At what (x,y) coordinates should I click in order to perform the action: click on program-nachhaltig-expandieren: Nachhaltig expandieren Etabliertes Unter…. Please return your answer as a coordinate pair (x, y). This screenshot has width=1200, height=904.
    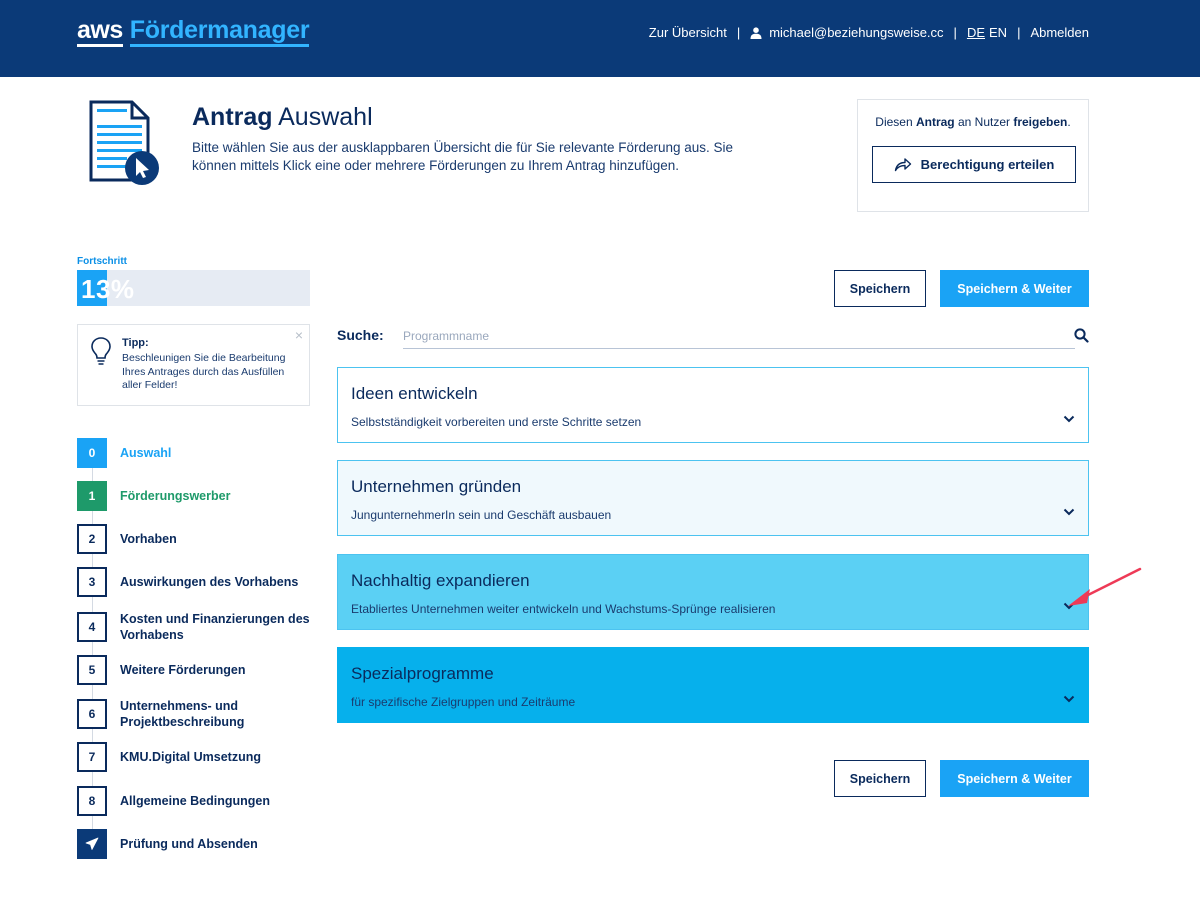
    Looking at the image, I should click on (713, 592).